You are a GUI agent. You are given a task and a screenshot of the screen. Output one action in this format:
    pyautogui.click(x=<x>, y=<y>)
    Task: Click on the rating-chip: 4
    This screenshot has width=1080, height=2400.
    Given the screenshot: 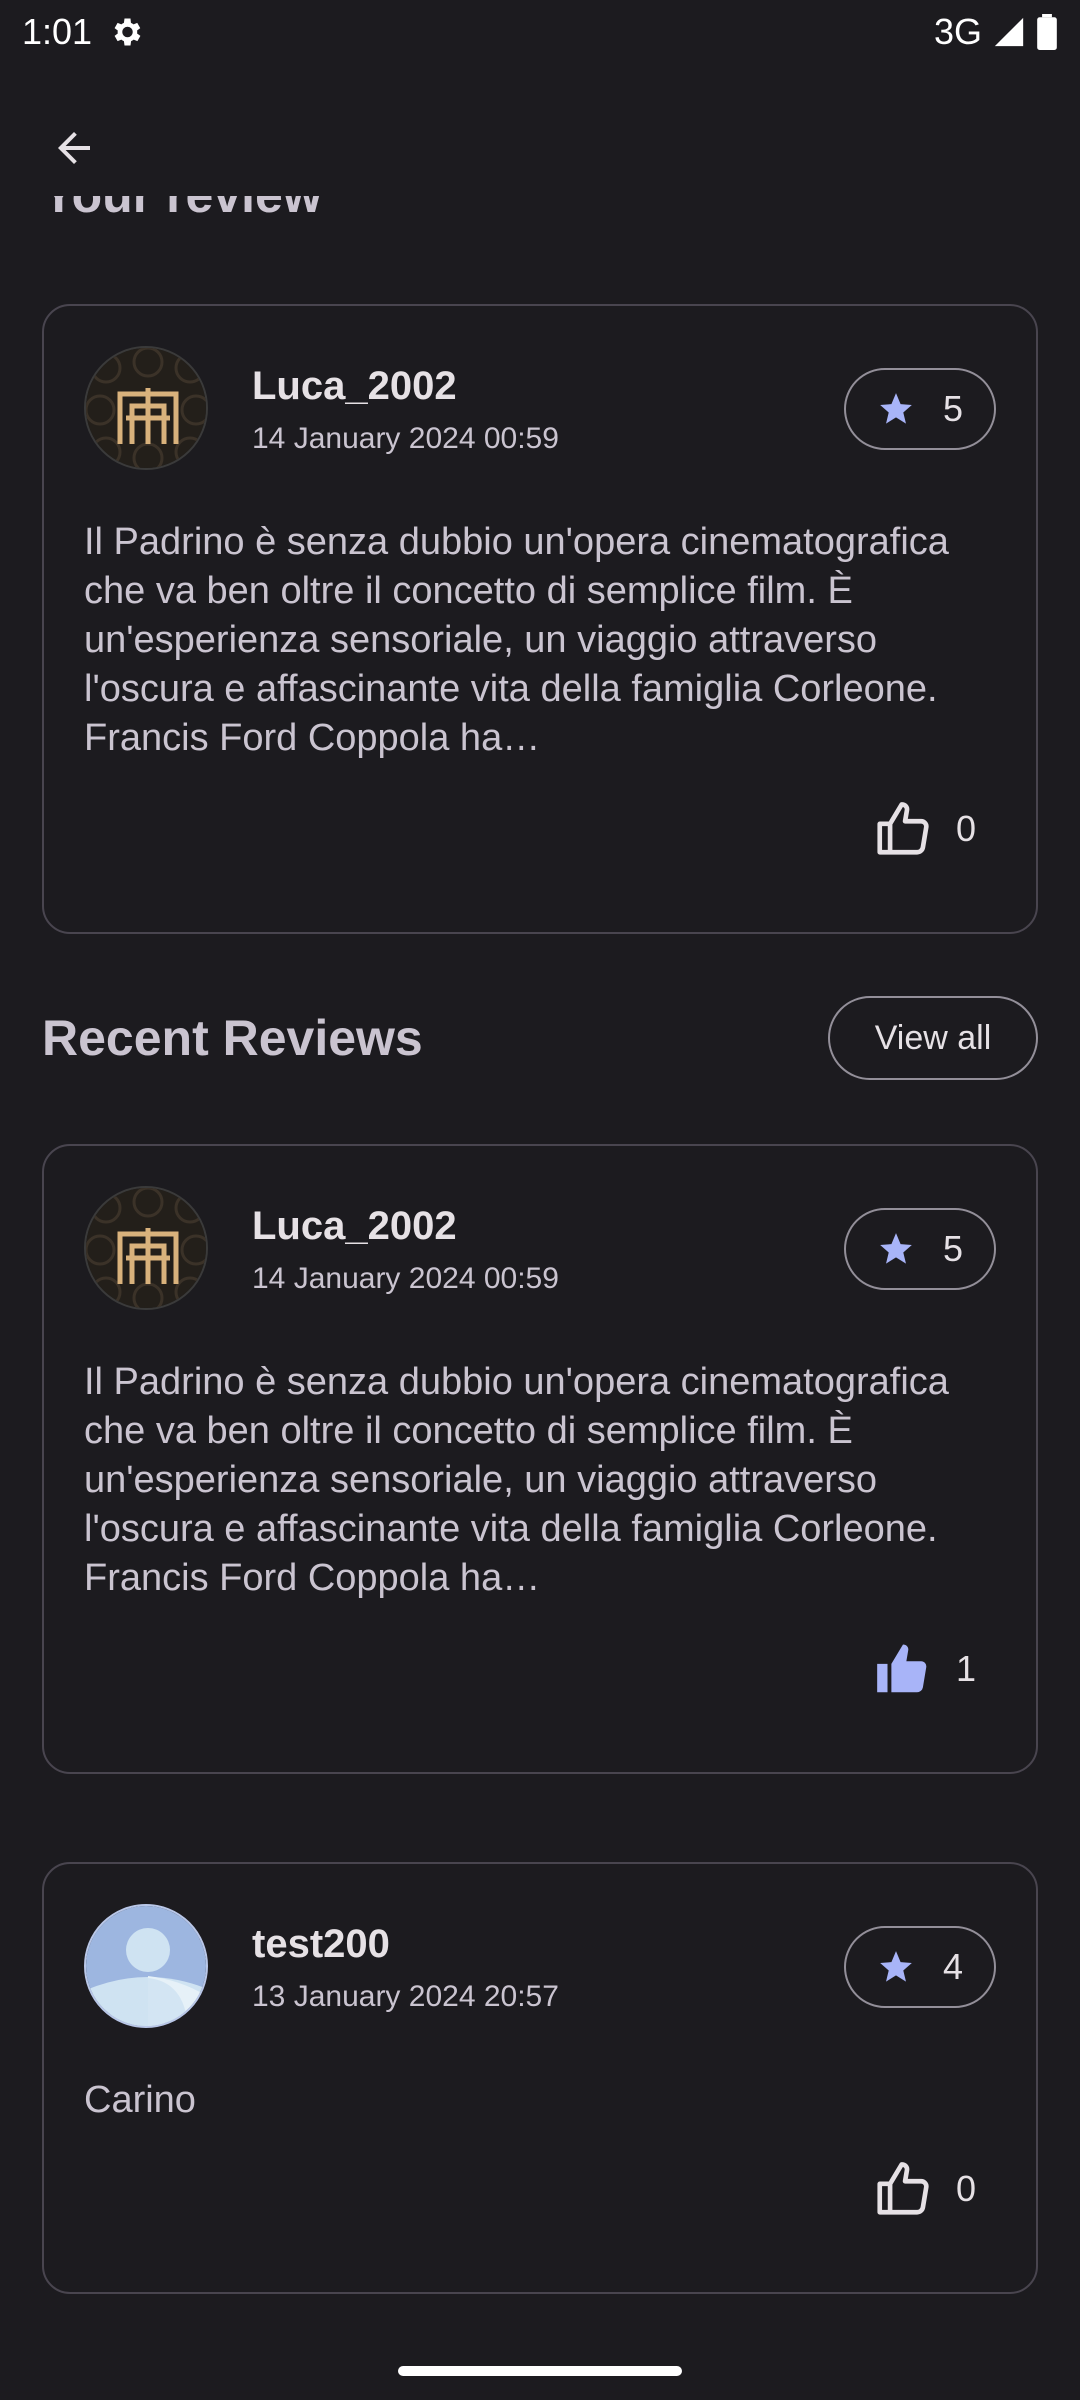 What is the action you would take?
    pyautogui.click(x=920, y=1967)
    